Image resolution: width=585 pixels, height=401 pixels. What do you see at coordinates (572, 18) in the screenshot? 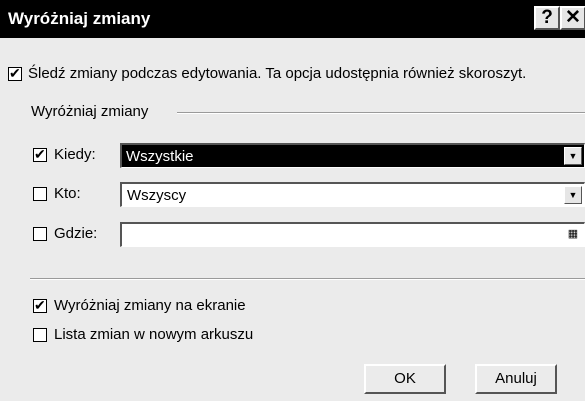
I see `close-button: ✕` at bounding box center [572, 18].